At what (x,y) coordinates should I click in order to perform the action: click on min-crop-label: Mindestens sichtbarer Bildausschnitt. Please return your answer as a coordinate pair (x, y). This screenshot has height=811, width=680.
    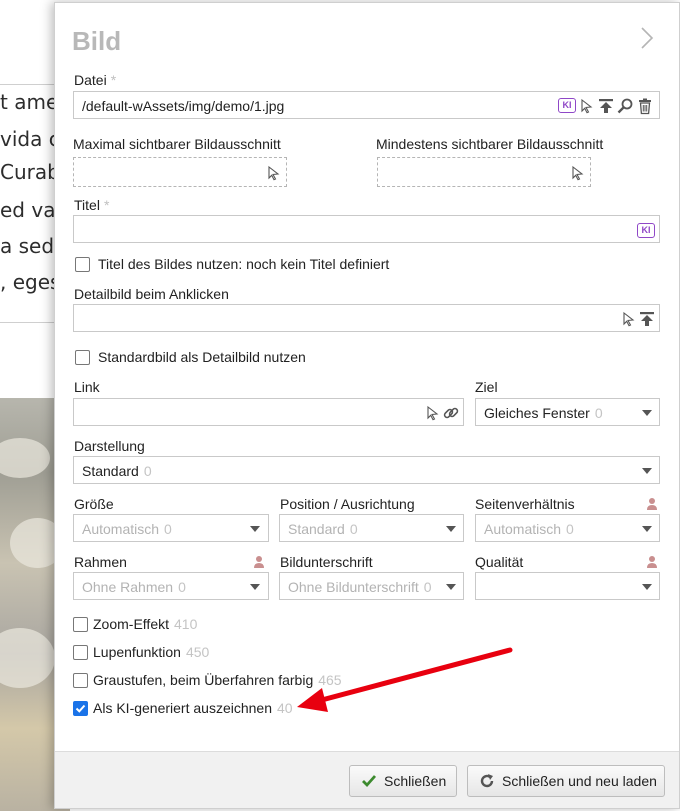
    Looking at the image, I should click on (490, 144).